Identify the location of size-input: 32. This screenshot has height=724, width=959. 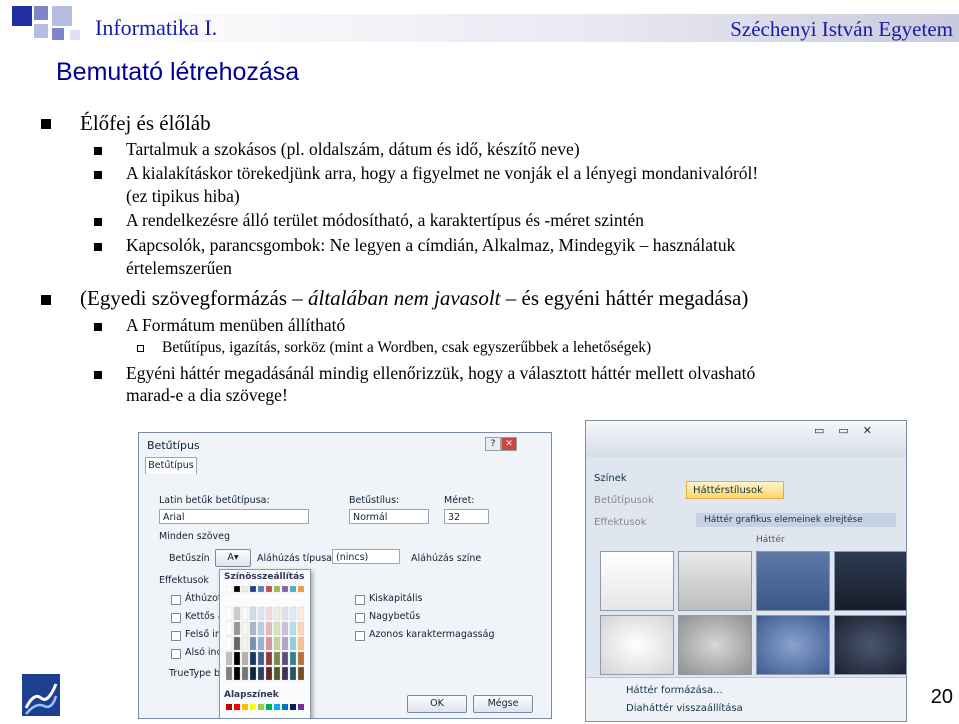
(466, 516).